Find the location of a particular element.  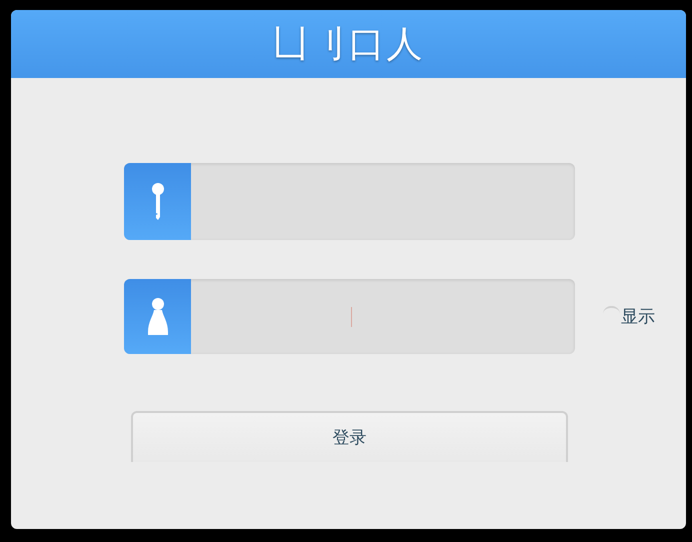

window-title: 凵刂口人 is located at coordinates (348, 44).